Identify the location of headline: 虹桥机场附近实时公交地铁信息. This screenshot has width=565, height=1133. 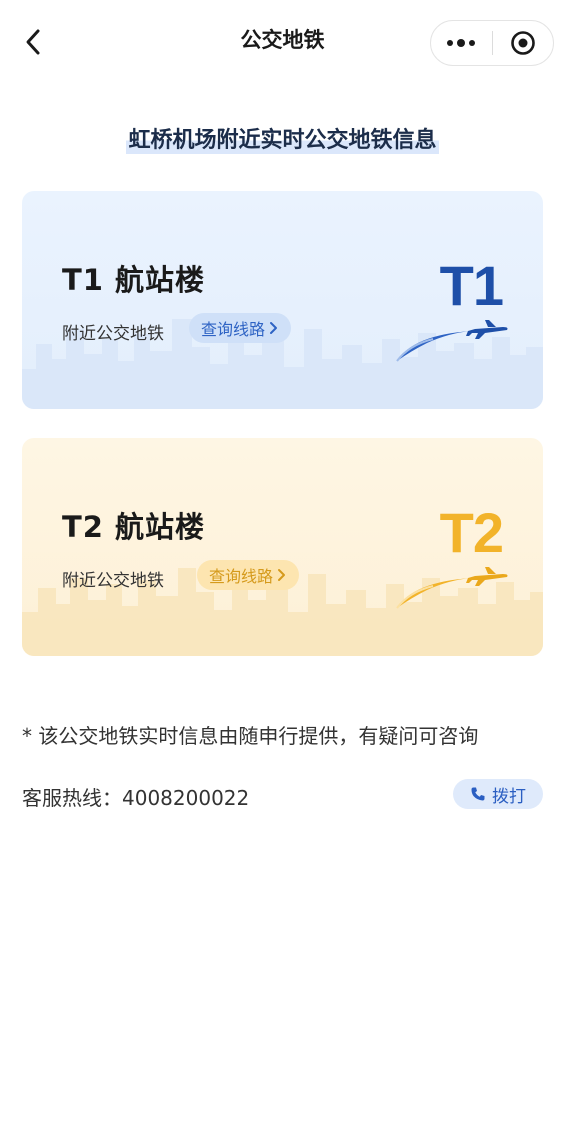
(282, 138).